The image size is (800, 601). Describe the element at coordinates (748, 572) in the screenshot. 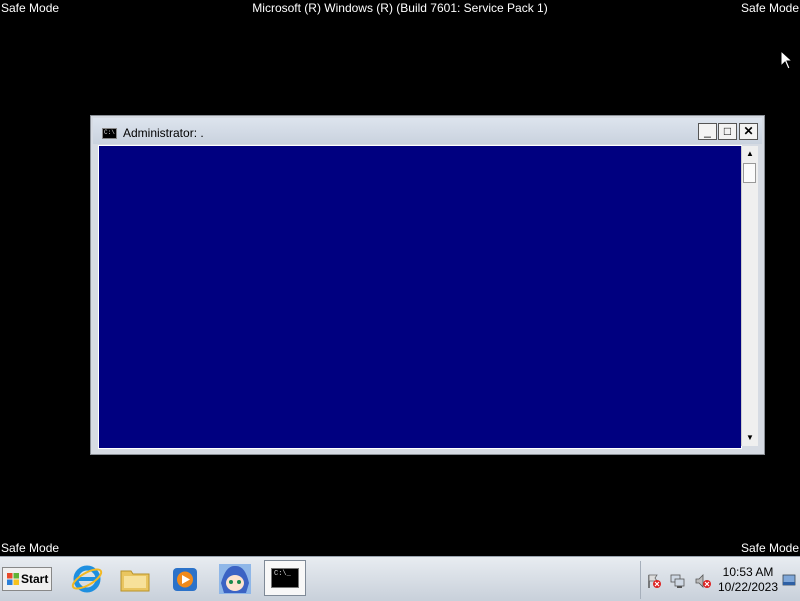

I see `clock-time: 10:53 AM` at that location.